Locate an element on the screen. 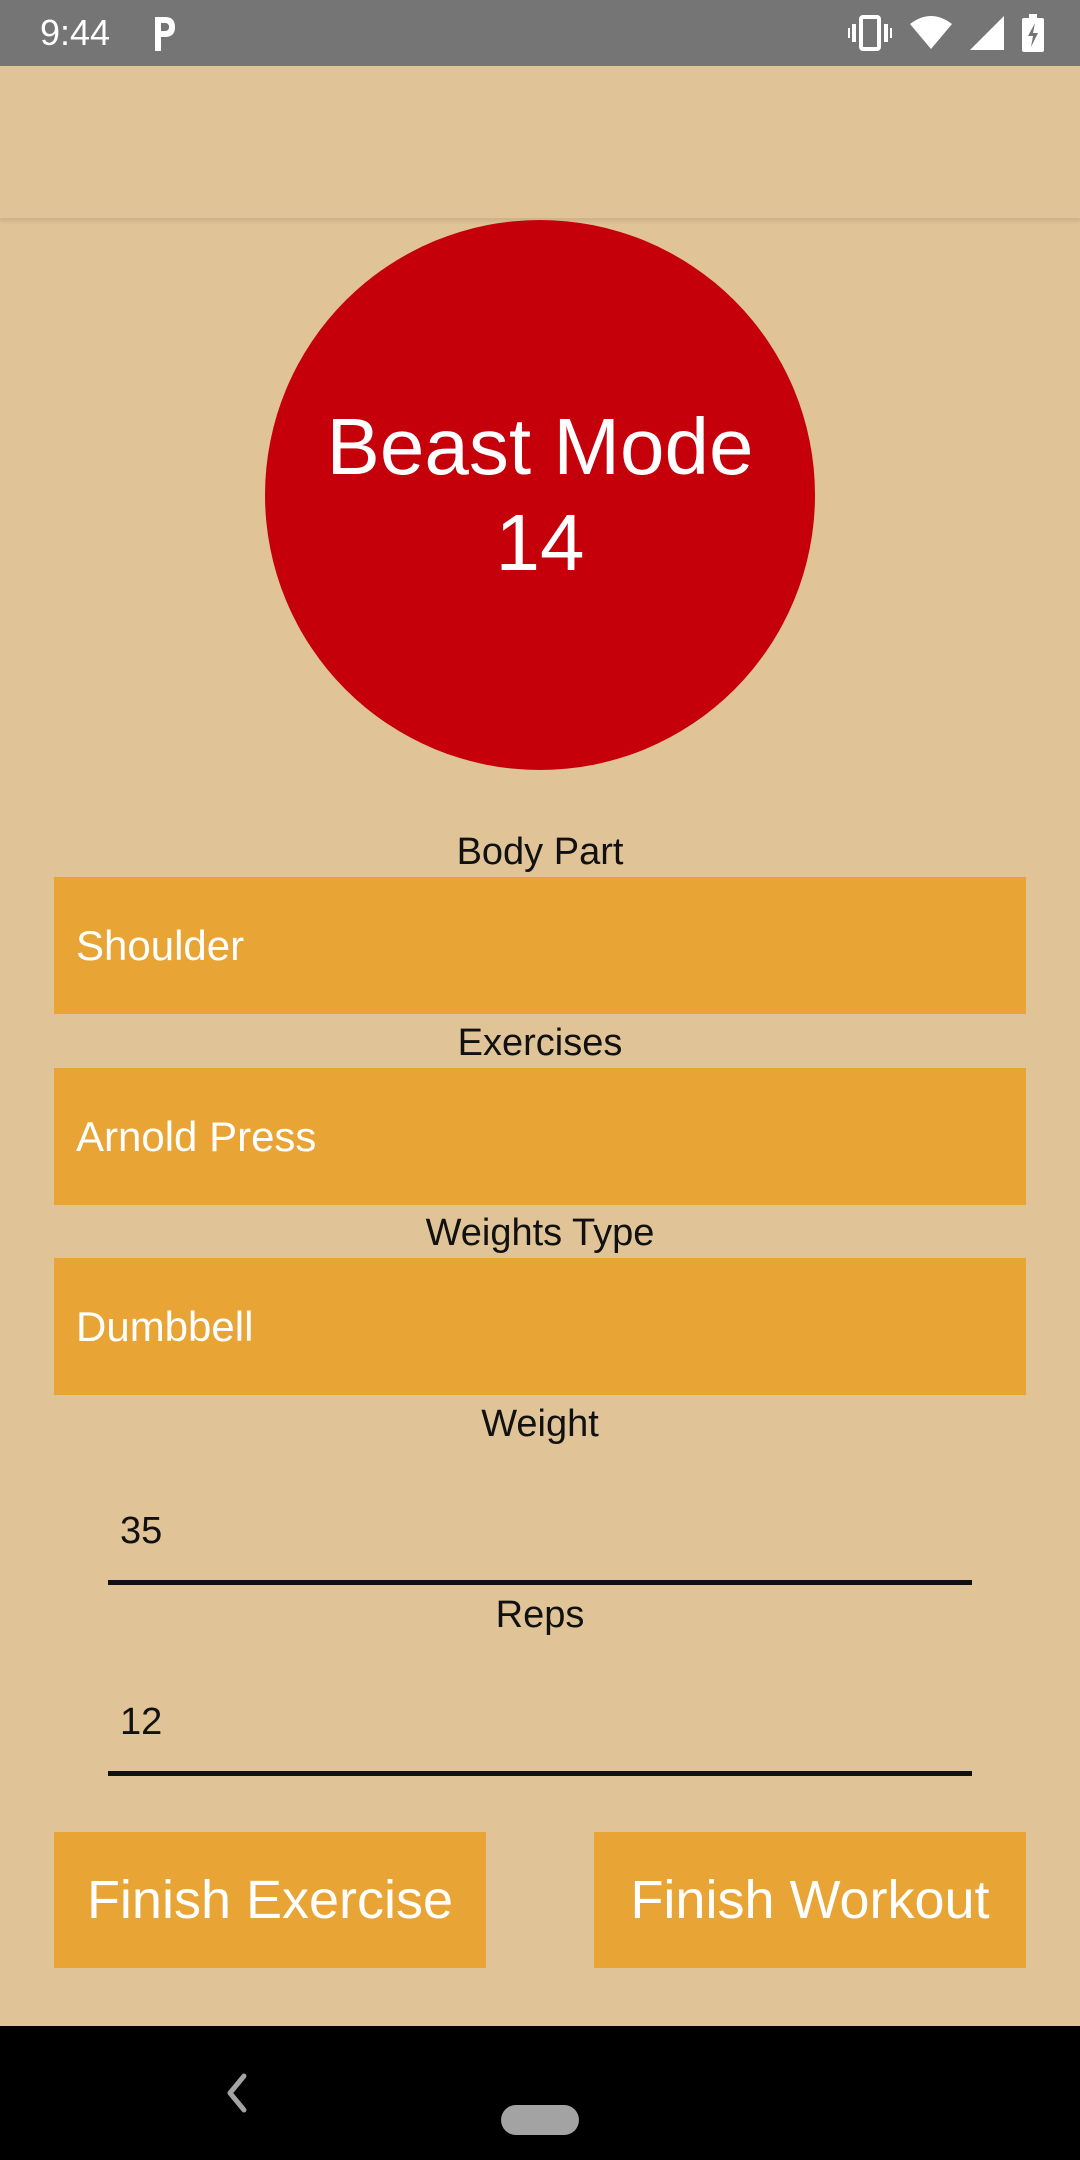  counter-label: Beast Mode is located at coordinates (540, 446).